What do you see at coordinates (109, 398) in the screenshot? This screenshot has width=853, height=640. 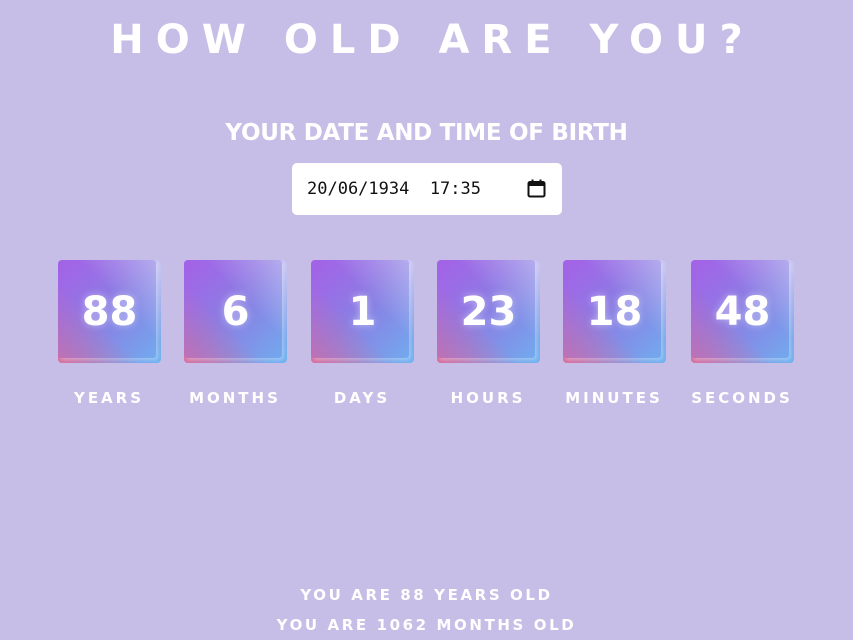 I see `years-label: YEARS` at bounding box center [109, 398].